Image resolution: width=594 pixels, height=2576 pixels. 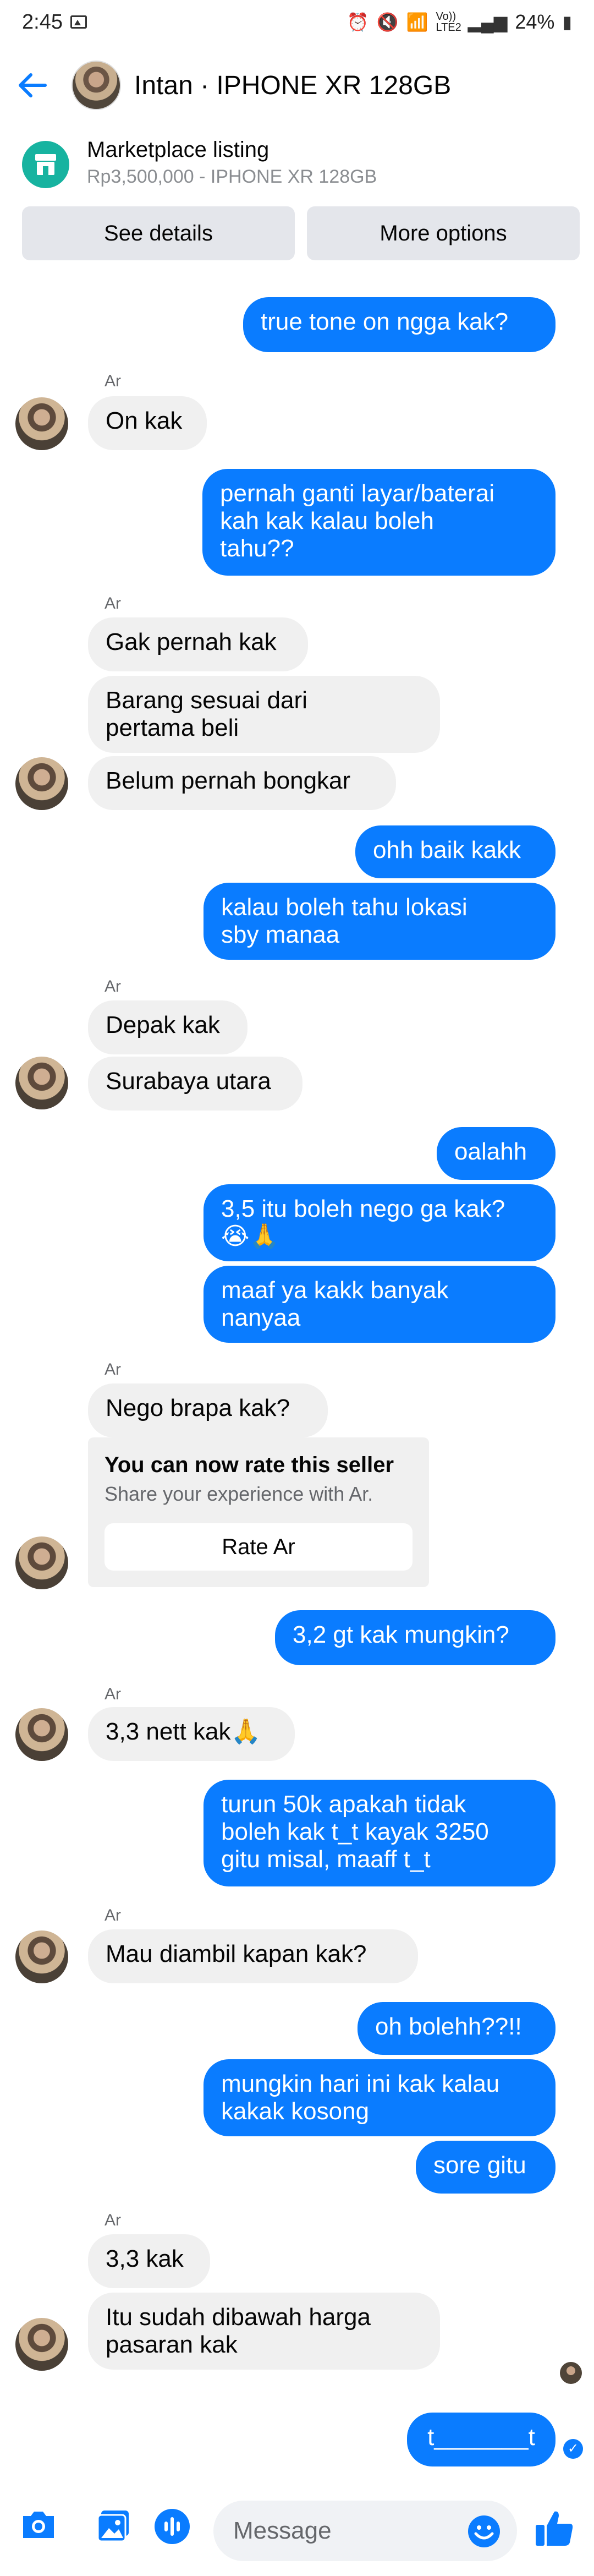 I want to click on audio-icon, so click(x=172, y=2526).